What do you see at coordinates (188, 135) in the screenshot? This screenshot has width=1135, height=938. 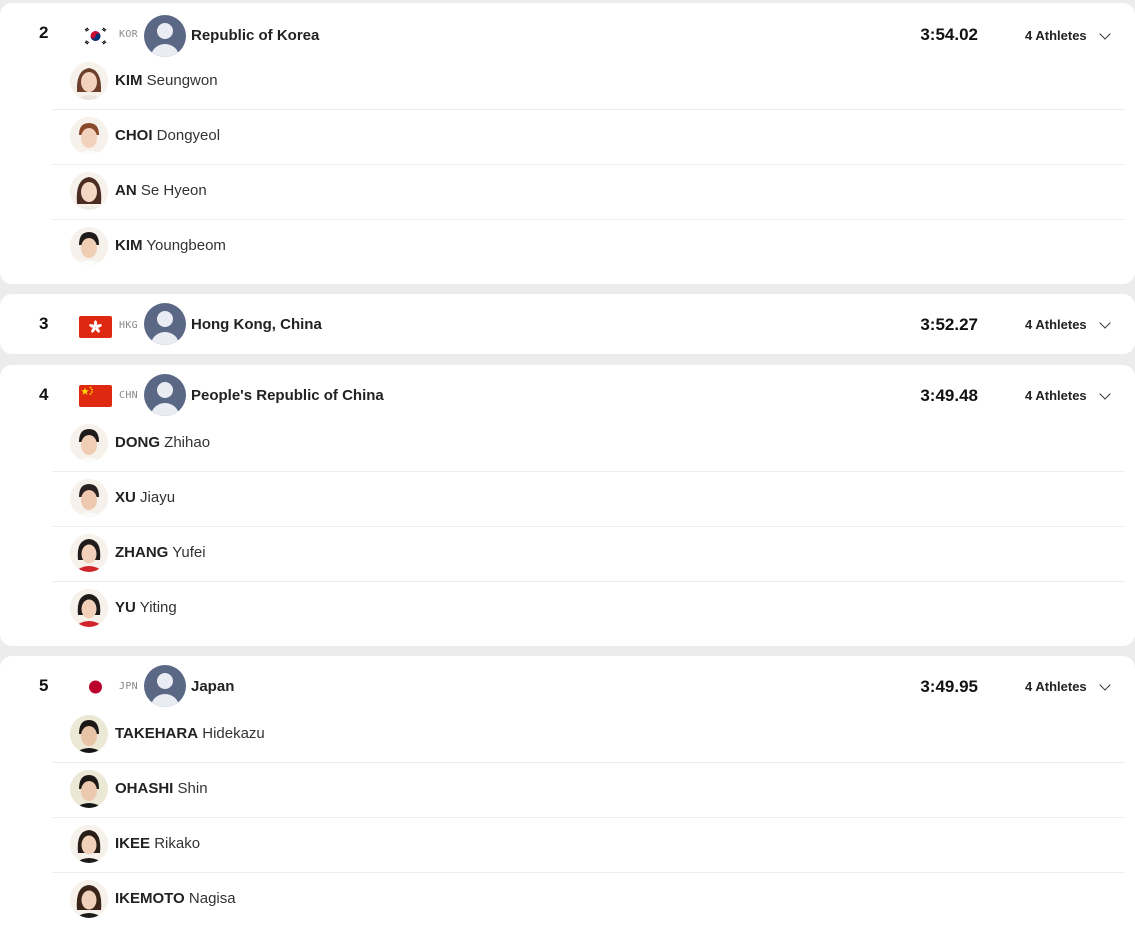 I see `athlete-given-name: Dongyeol` at bounding box center [188, 135].